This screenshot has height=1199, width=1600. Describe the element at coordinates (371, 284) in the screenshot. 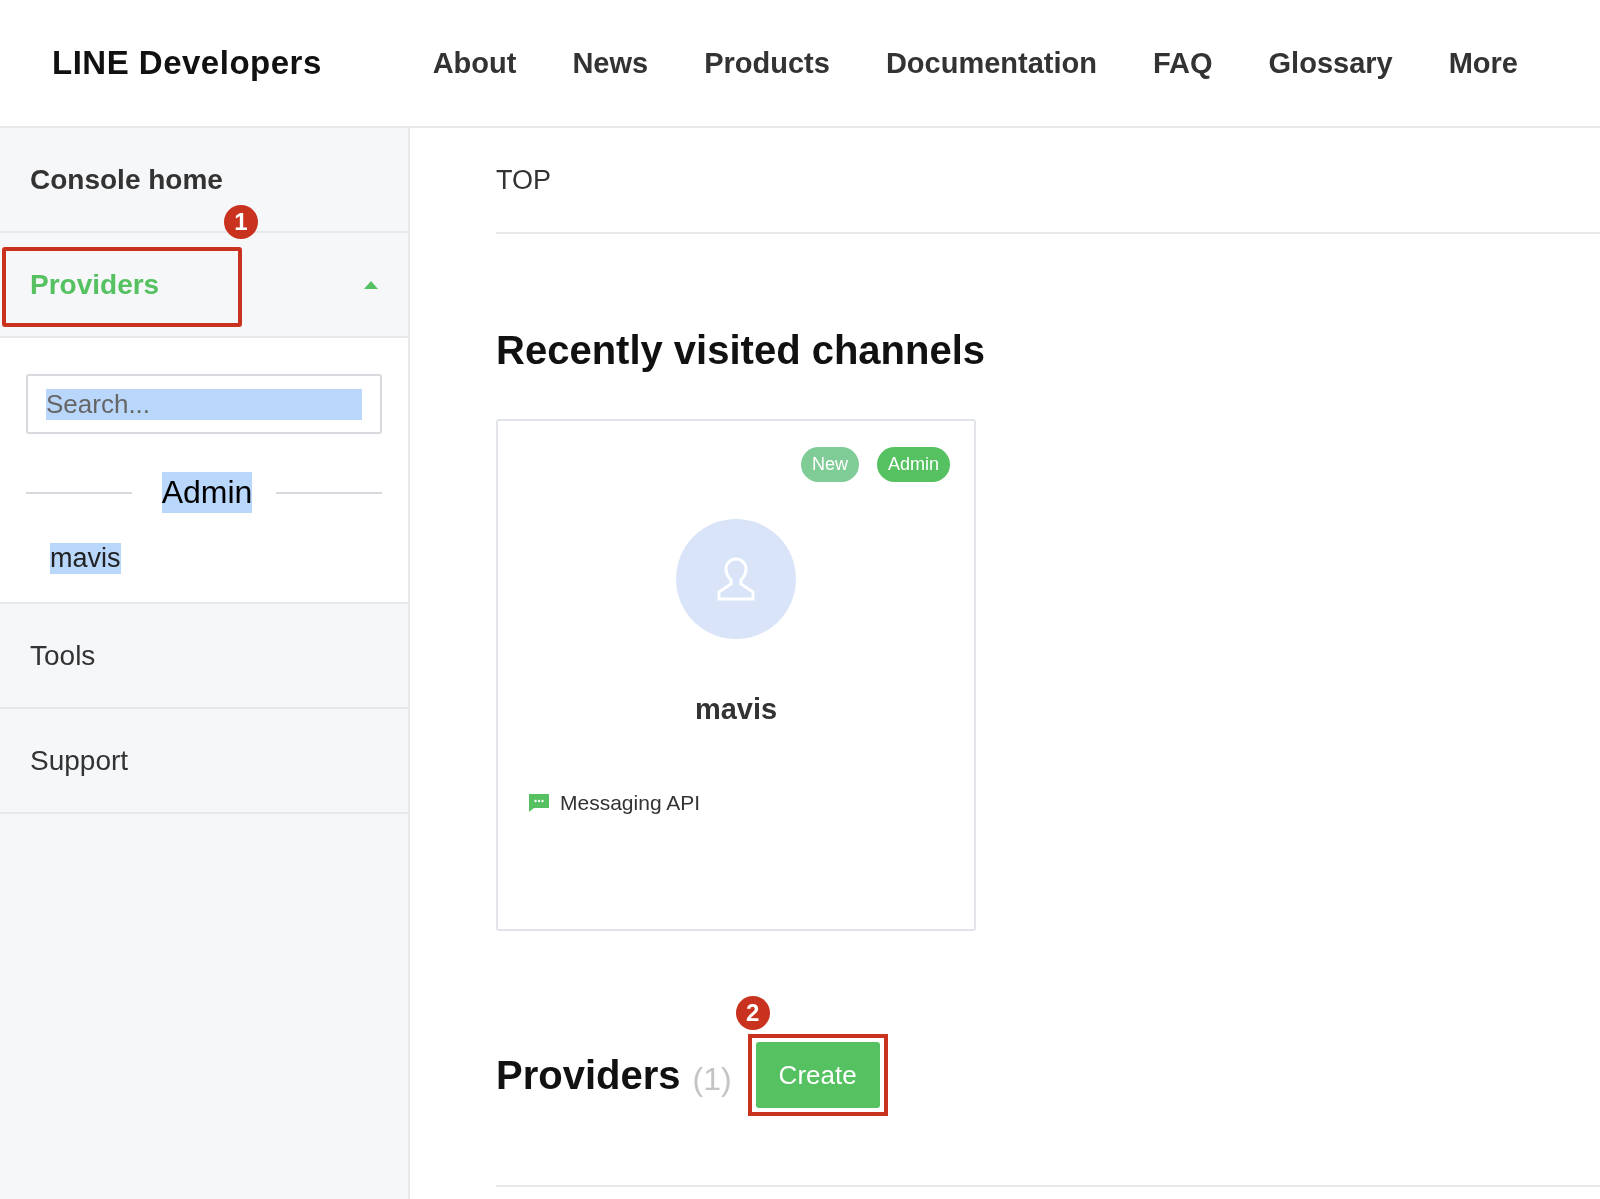

I see `caret-icon` at that location.